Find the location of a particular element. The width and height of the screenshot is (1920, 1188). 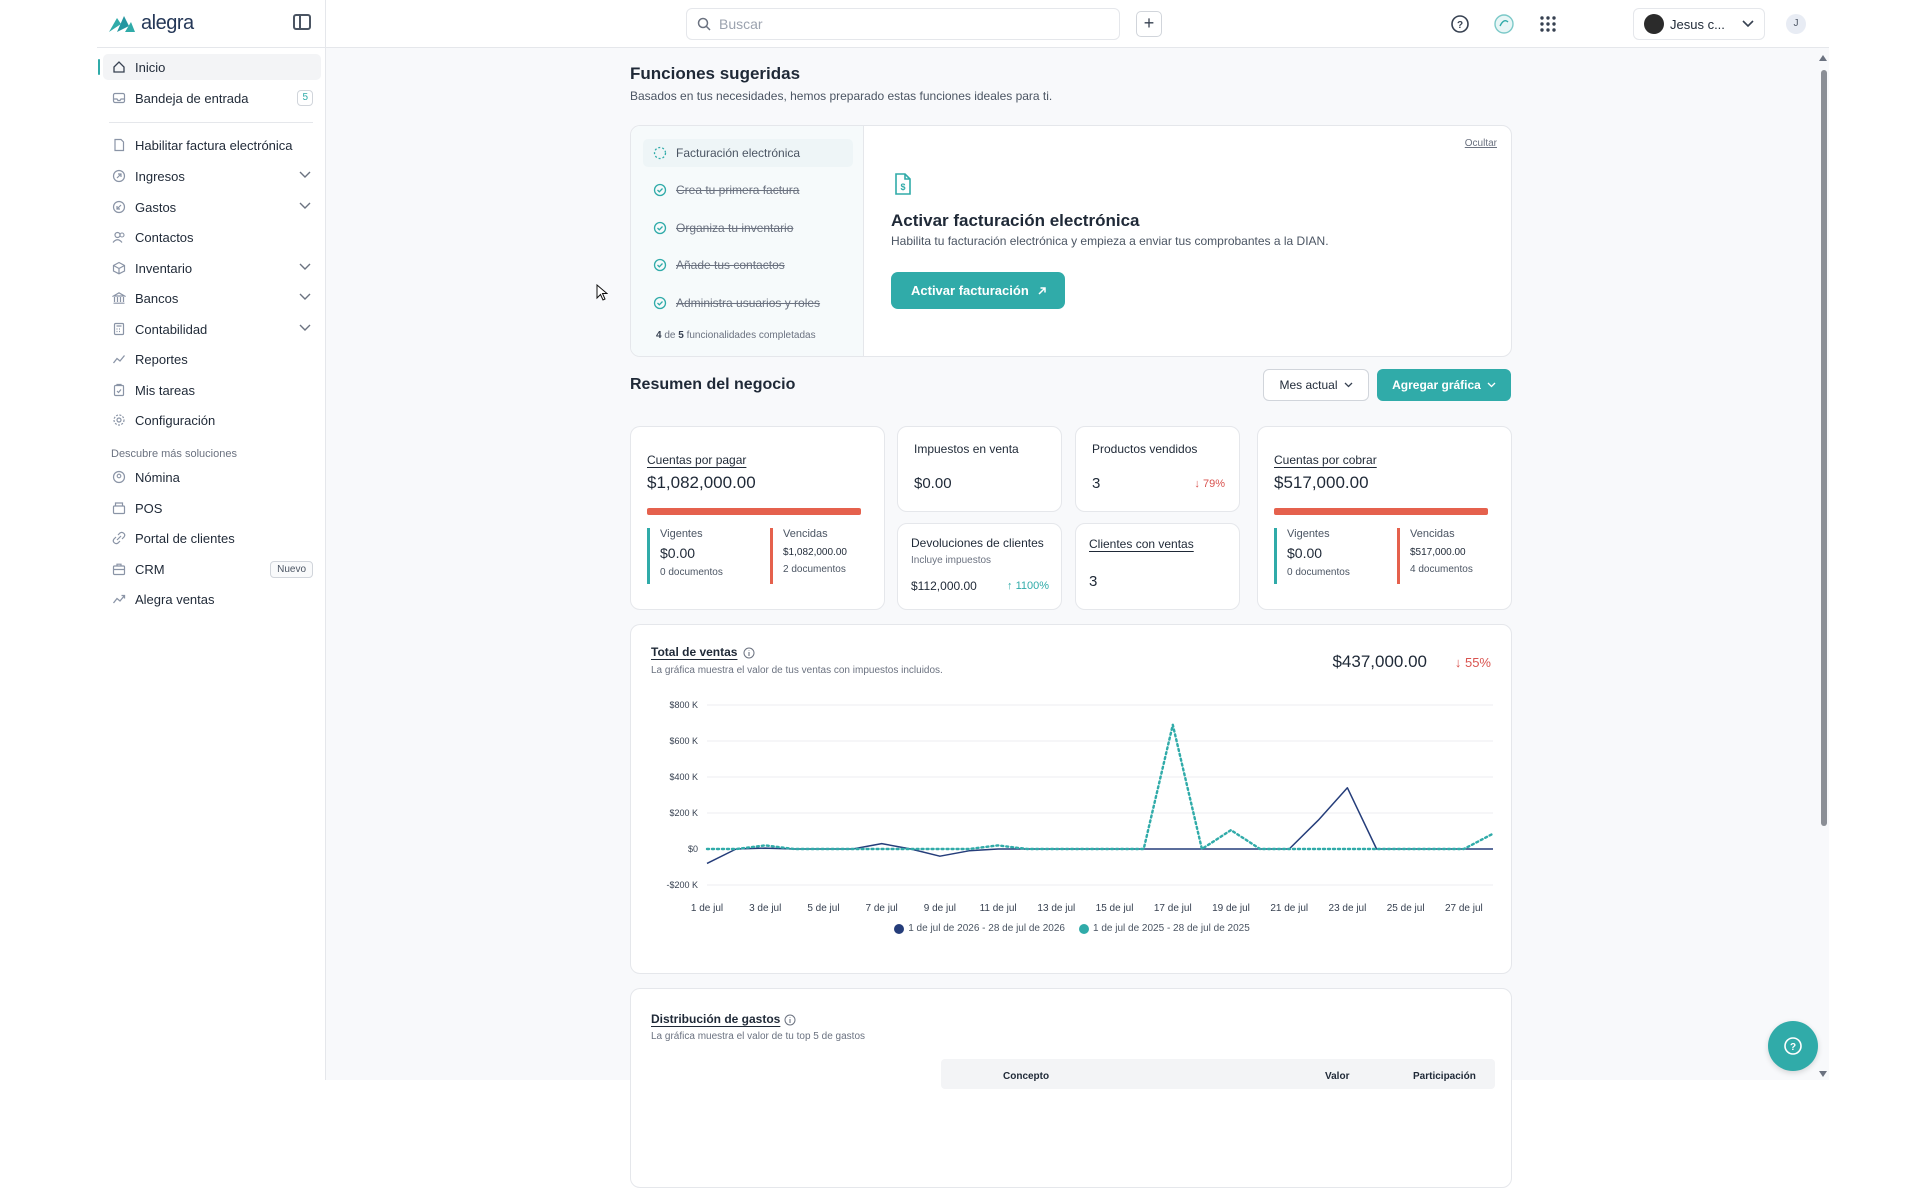

distribution-title: Distribución de gastos is located at coordinates (715, 1019).